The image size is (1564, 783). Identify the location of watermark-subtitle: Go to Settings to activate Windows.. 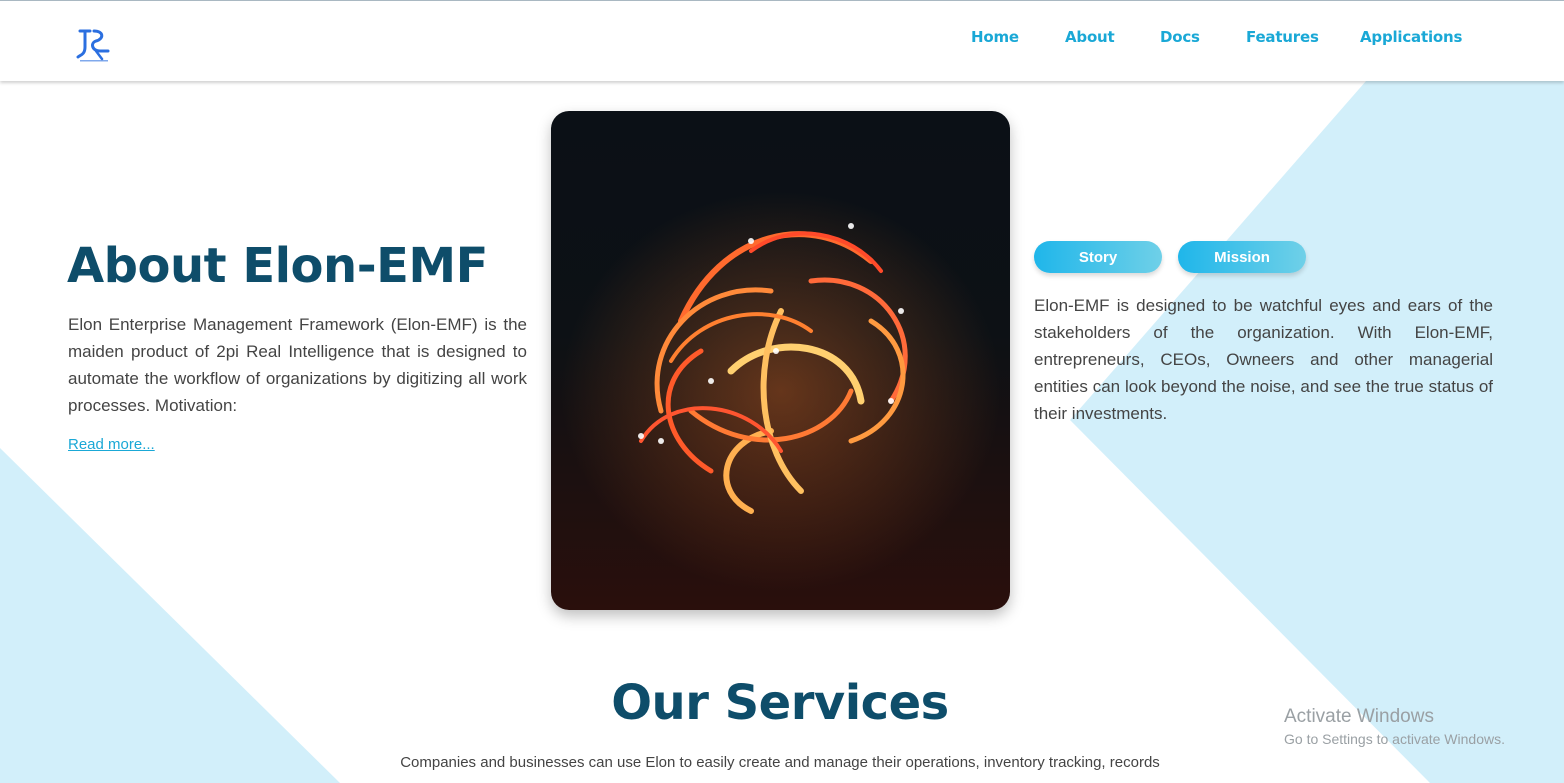
(1394, 739).